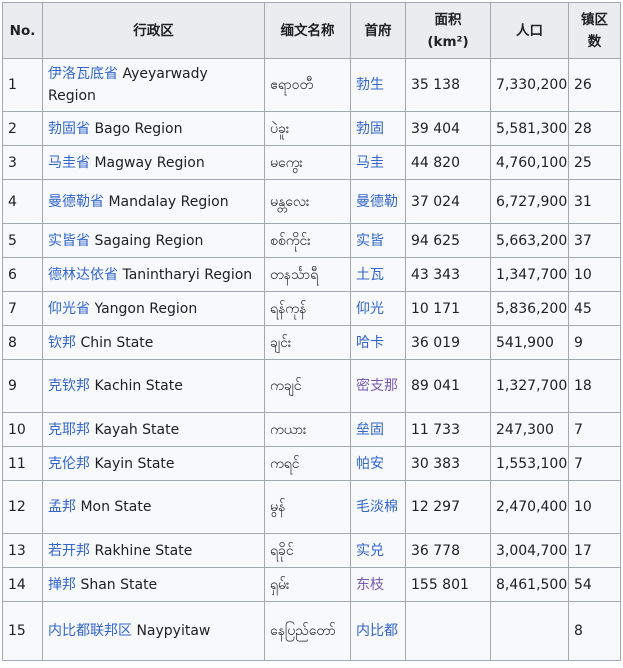 This screenshot has height=668, width=623. Describe the element at coordinates (153, 463) in the screenshot. I see `cell-division: 克伦邦 Kayin State` at that location.